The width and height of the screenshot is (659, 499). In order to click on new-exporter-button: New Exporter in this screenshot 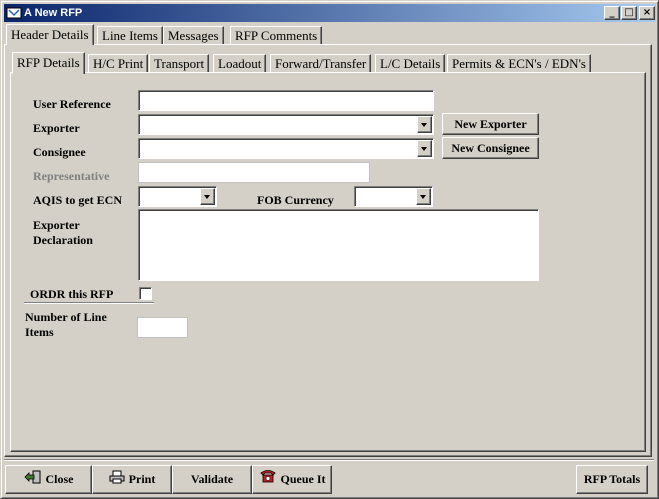, I will do `click(490, 124)`.